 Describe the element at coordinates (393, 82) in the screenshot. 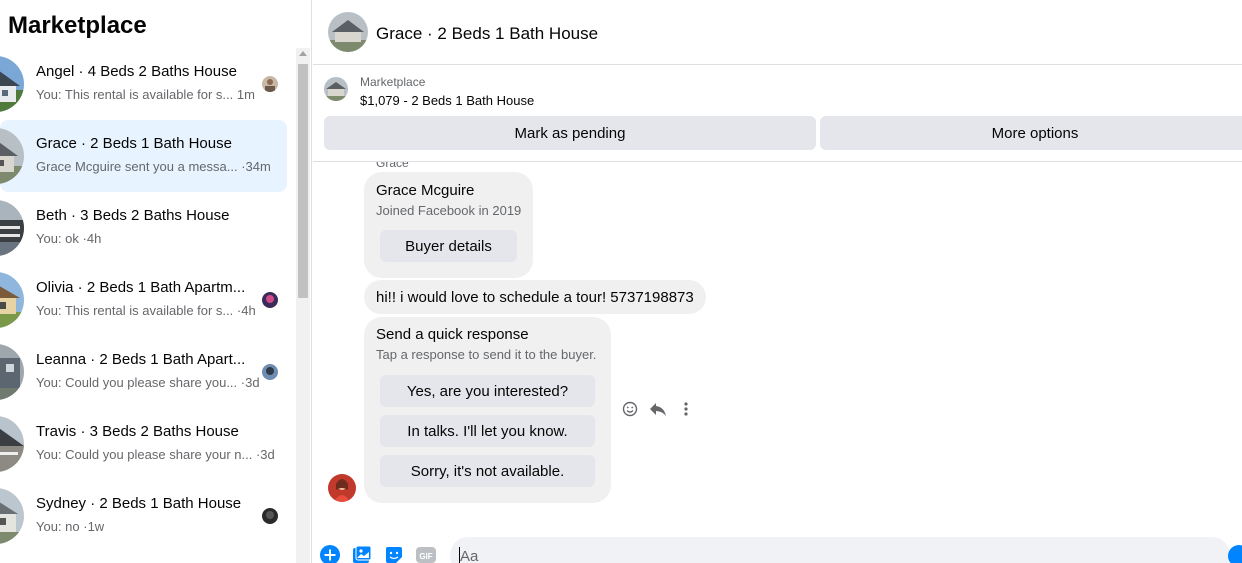

I see `listing-source-label: Marketplace` at that location.